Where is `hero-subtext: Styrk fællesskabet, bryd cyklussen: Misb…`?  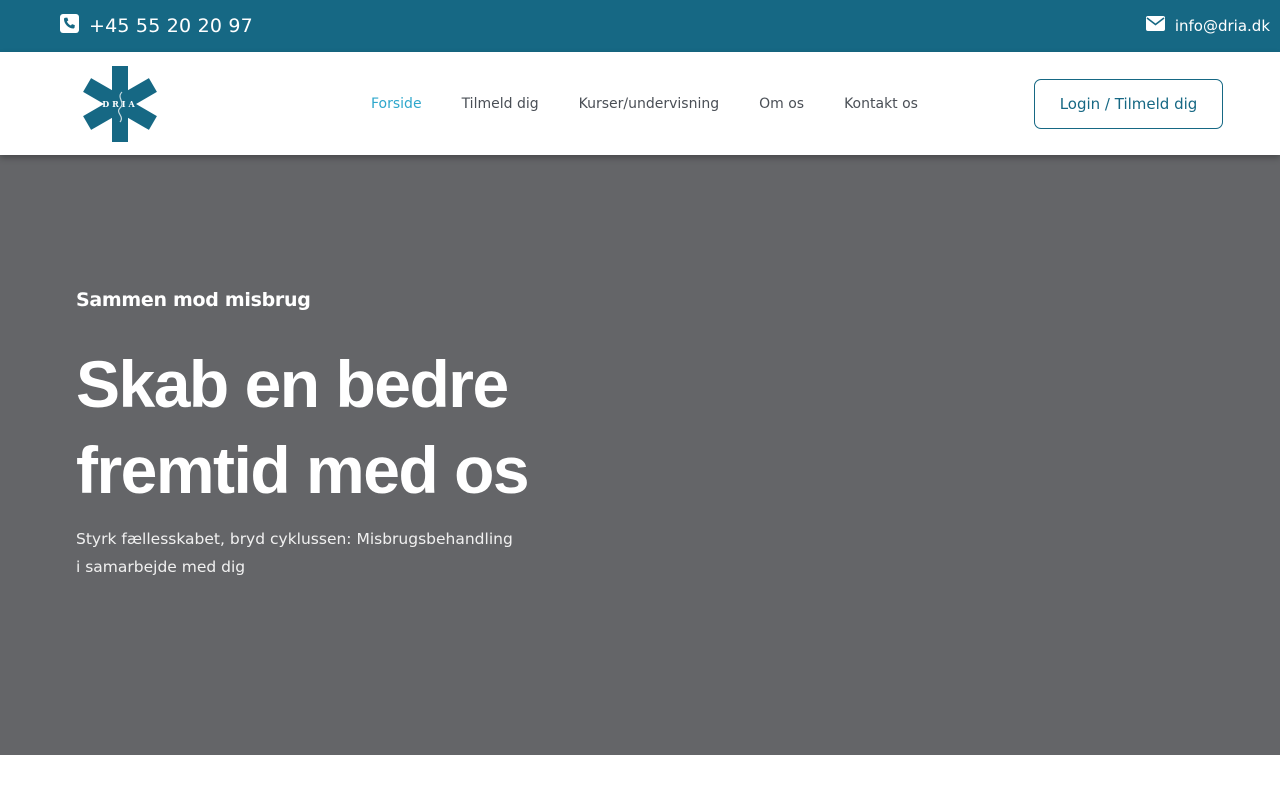
hero-subtext: Styrk fællesskabet, bryd cyklussen: Misb… is located at coordinates (296, 553).